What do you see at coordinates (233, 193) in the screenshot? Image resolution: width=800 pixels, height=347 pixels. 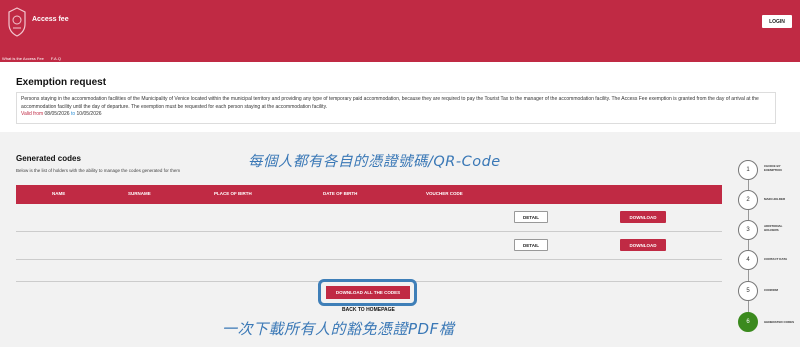 I see `column-place-of-birth: PLACE OF BIRTH` at bounding box center [233, 193].